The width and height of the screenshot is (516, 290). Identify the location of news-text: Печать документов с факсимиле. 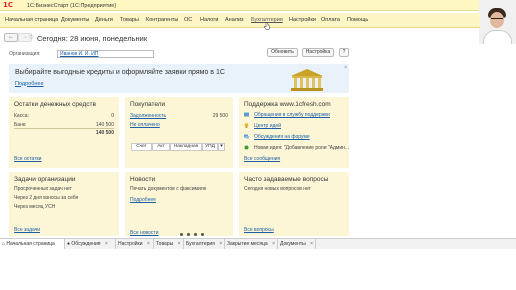
(168, 189).